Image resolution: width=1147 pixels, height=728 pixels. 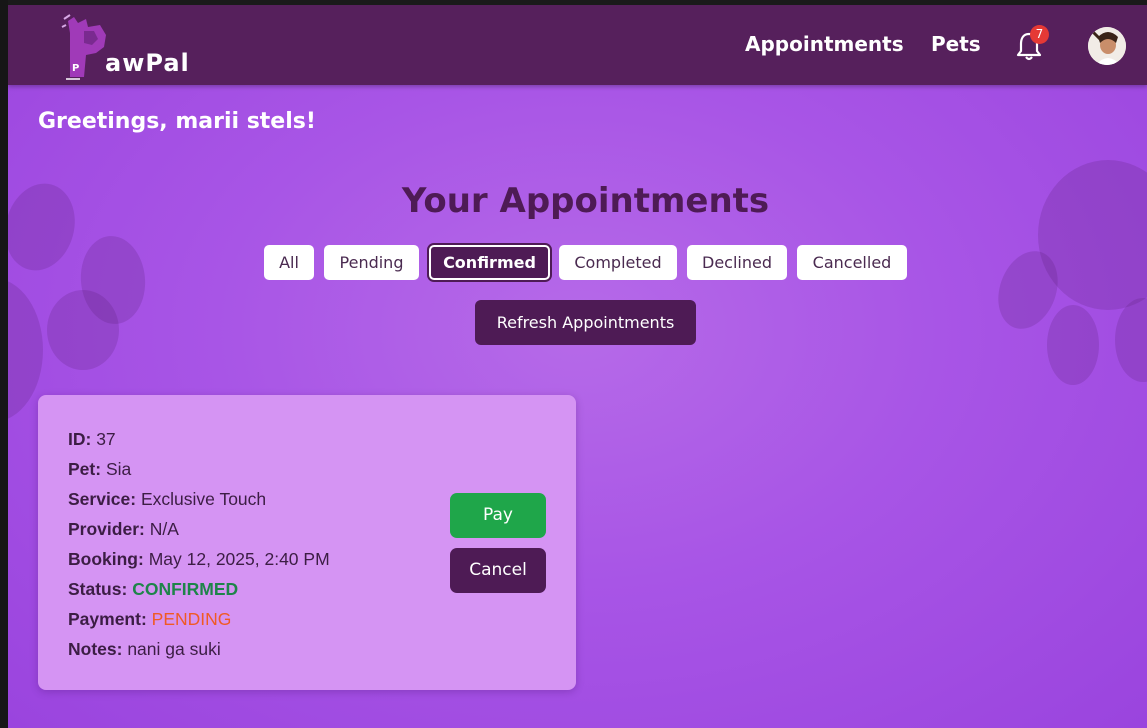 I want to click on refresh-appointments-button: Refresh Appointments, so click(x=585, y=322).